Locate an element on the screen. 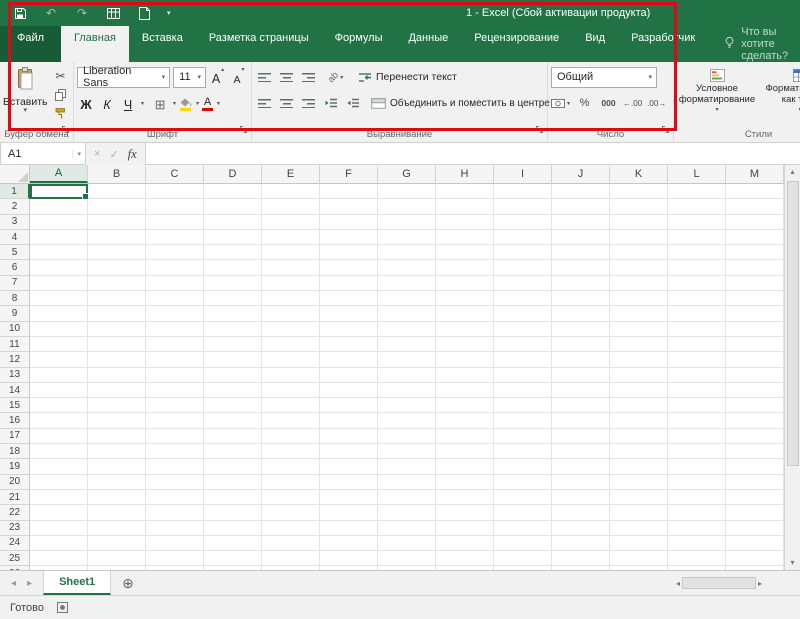  cell-J15 is located at coordinates (581, 406).